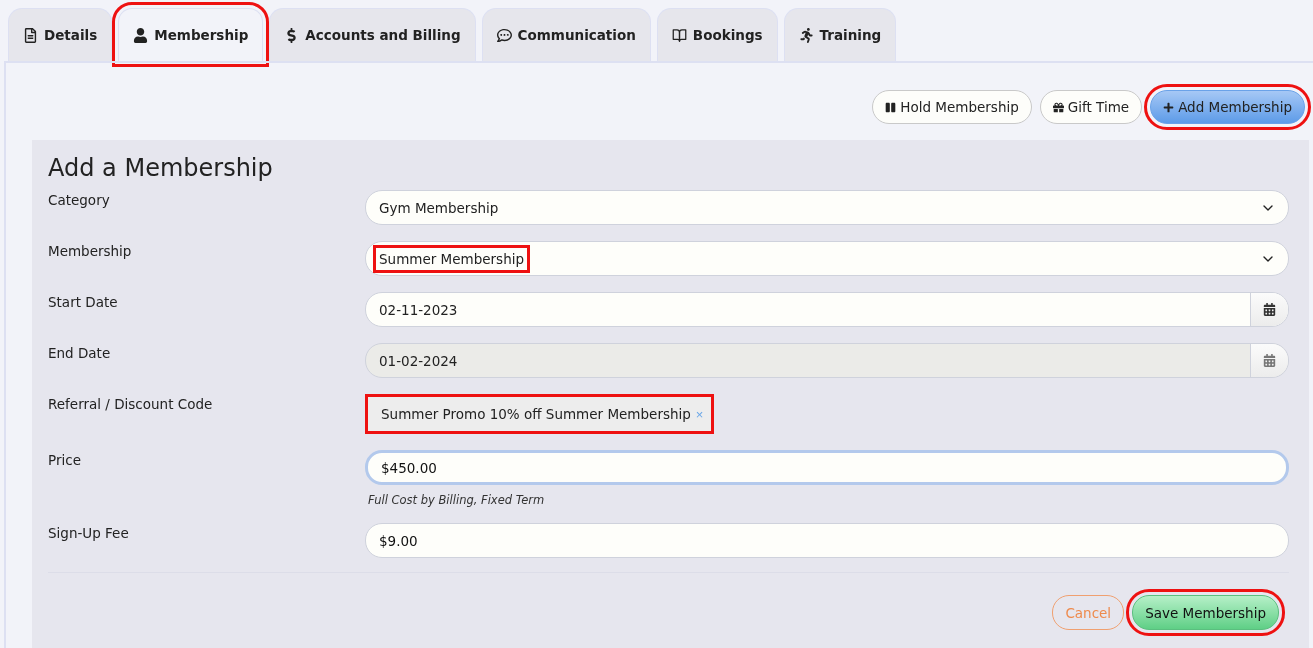  Describe the element at coordinates (566, 34) in the screenshot. I see `tab: Communication` at that location.